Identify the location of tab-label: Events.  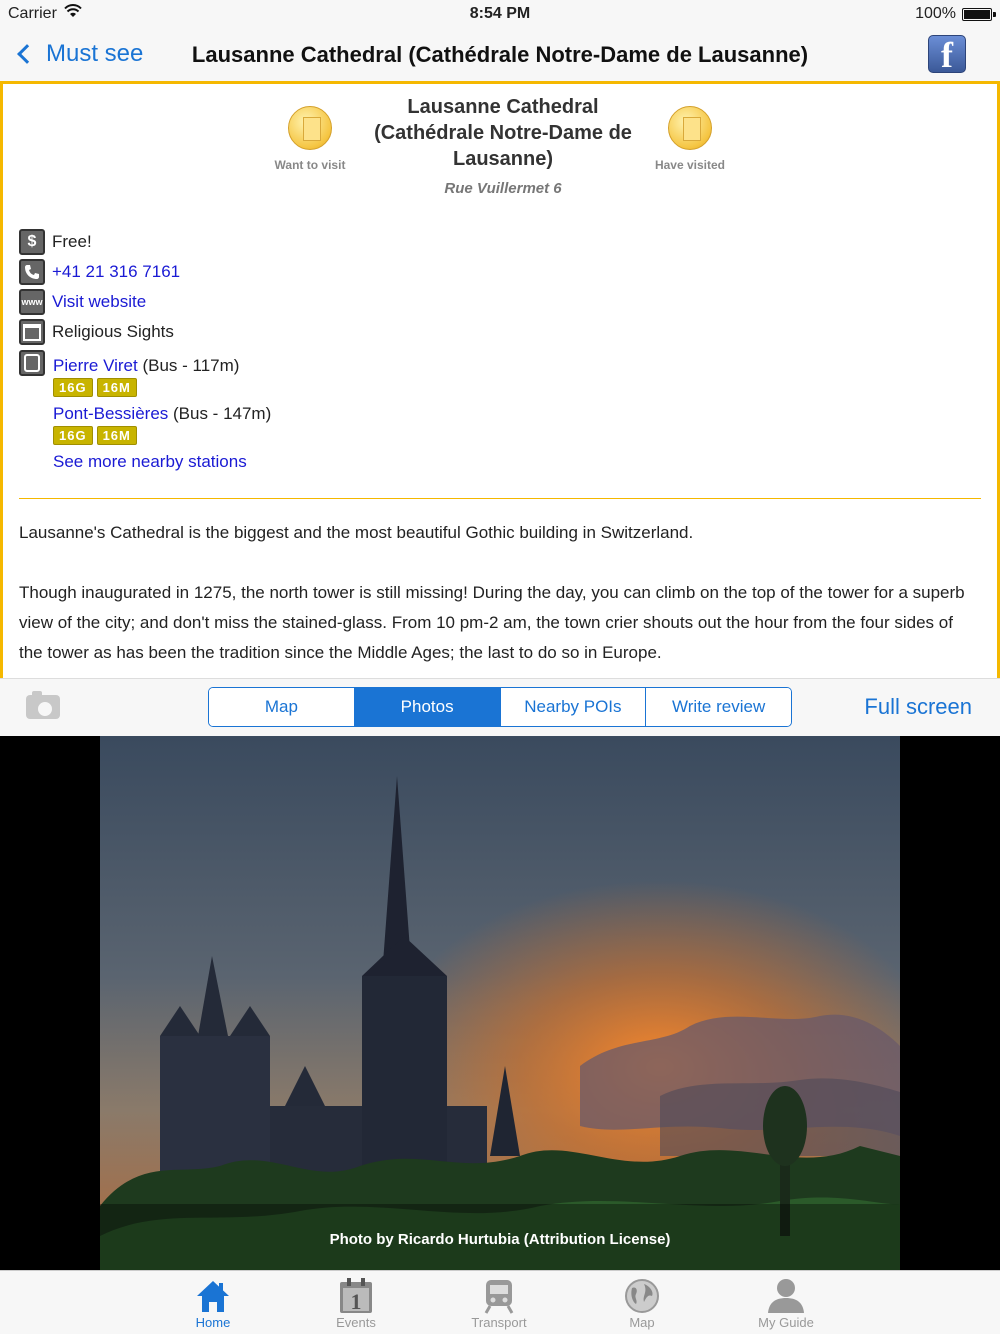
(356, 1322).